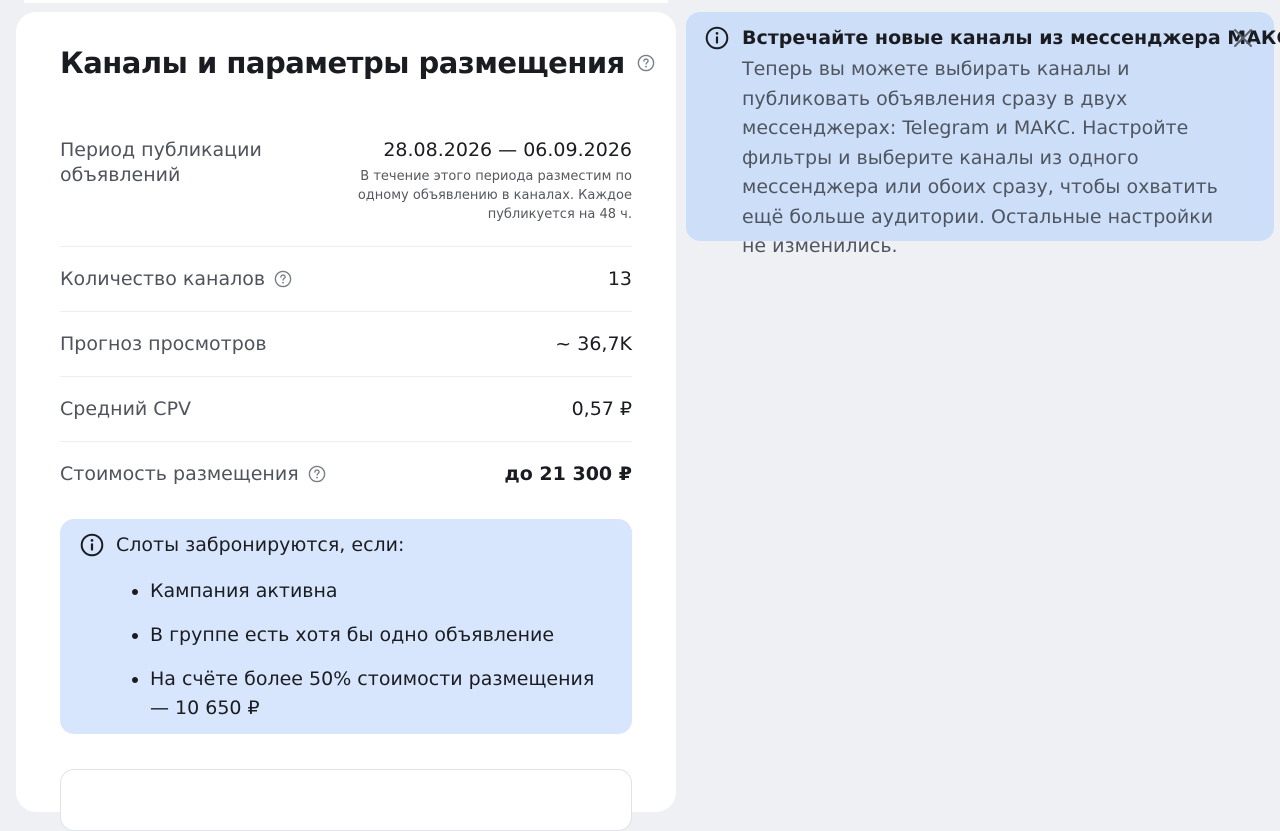  Describe the element at coordinates (342, 63) in the screenshot. I see `page-title: Каналы и параметры размещения` at that location.